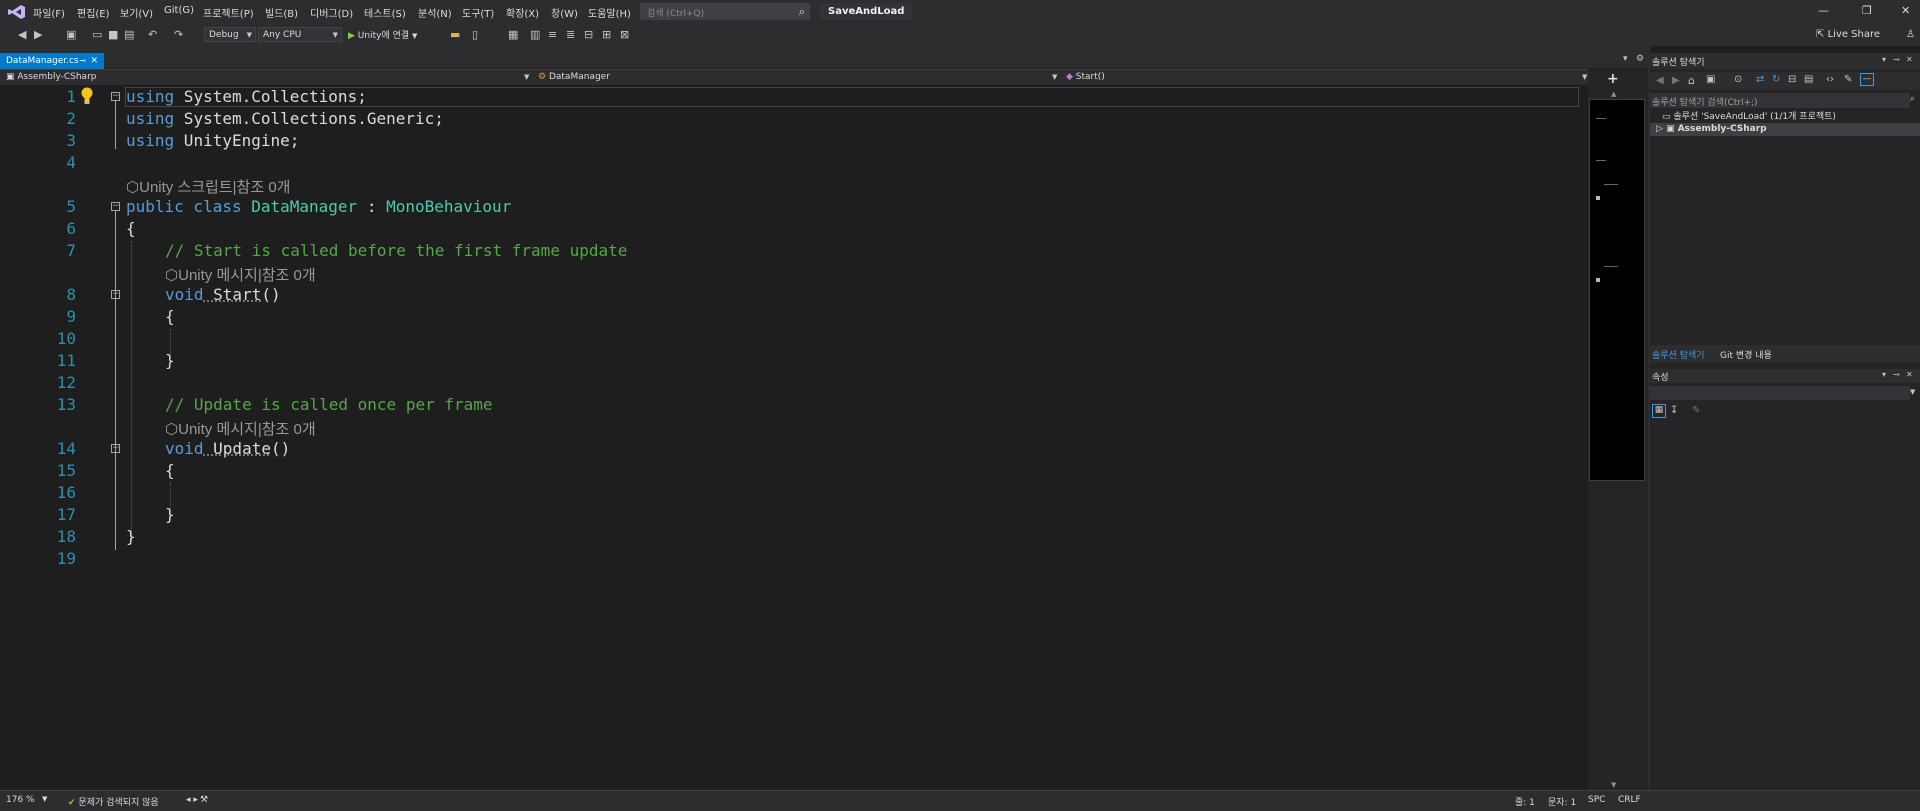  I want to click on zoom-level: 176 %, so click(20, 800).